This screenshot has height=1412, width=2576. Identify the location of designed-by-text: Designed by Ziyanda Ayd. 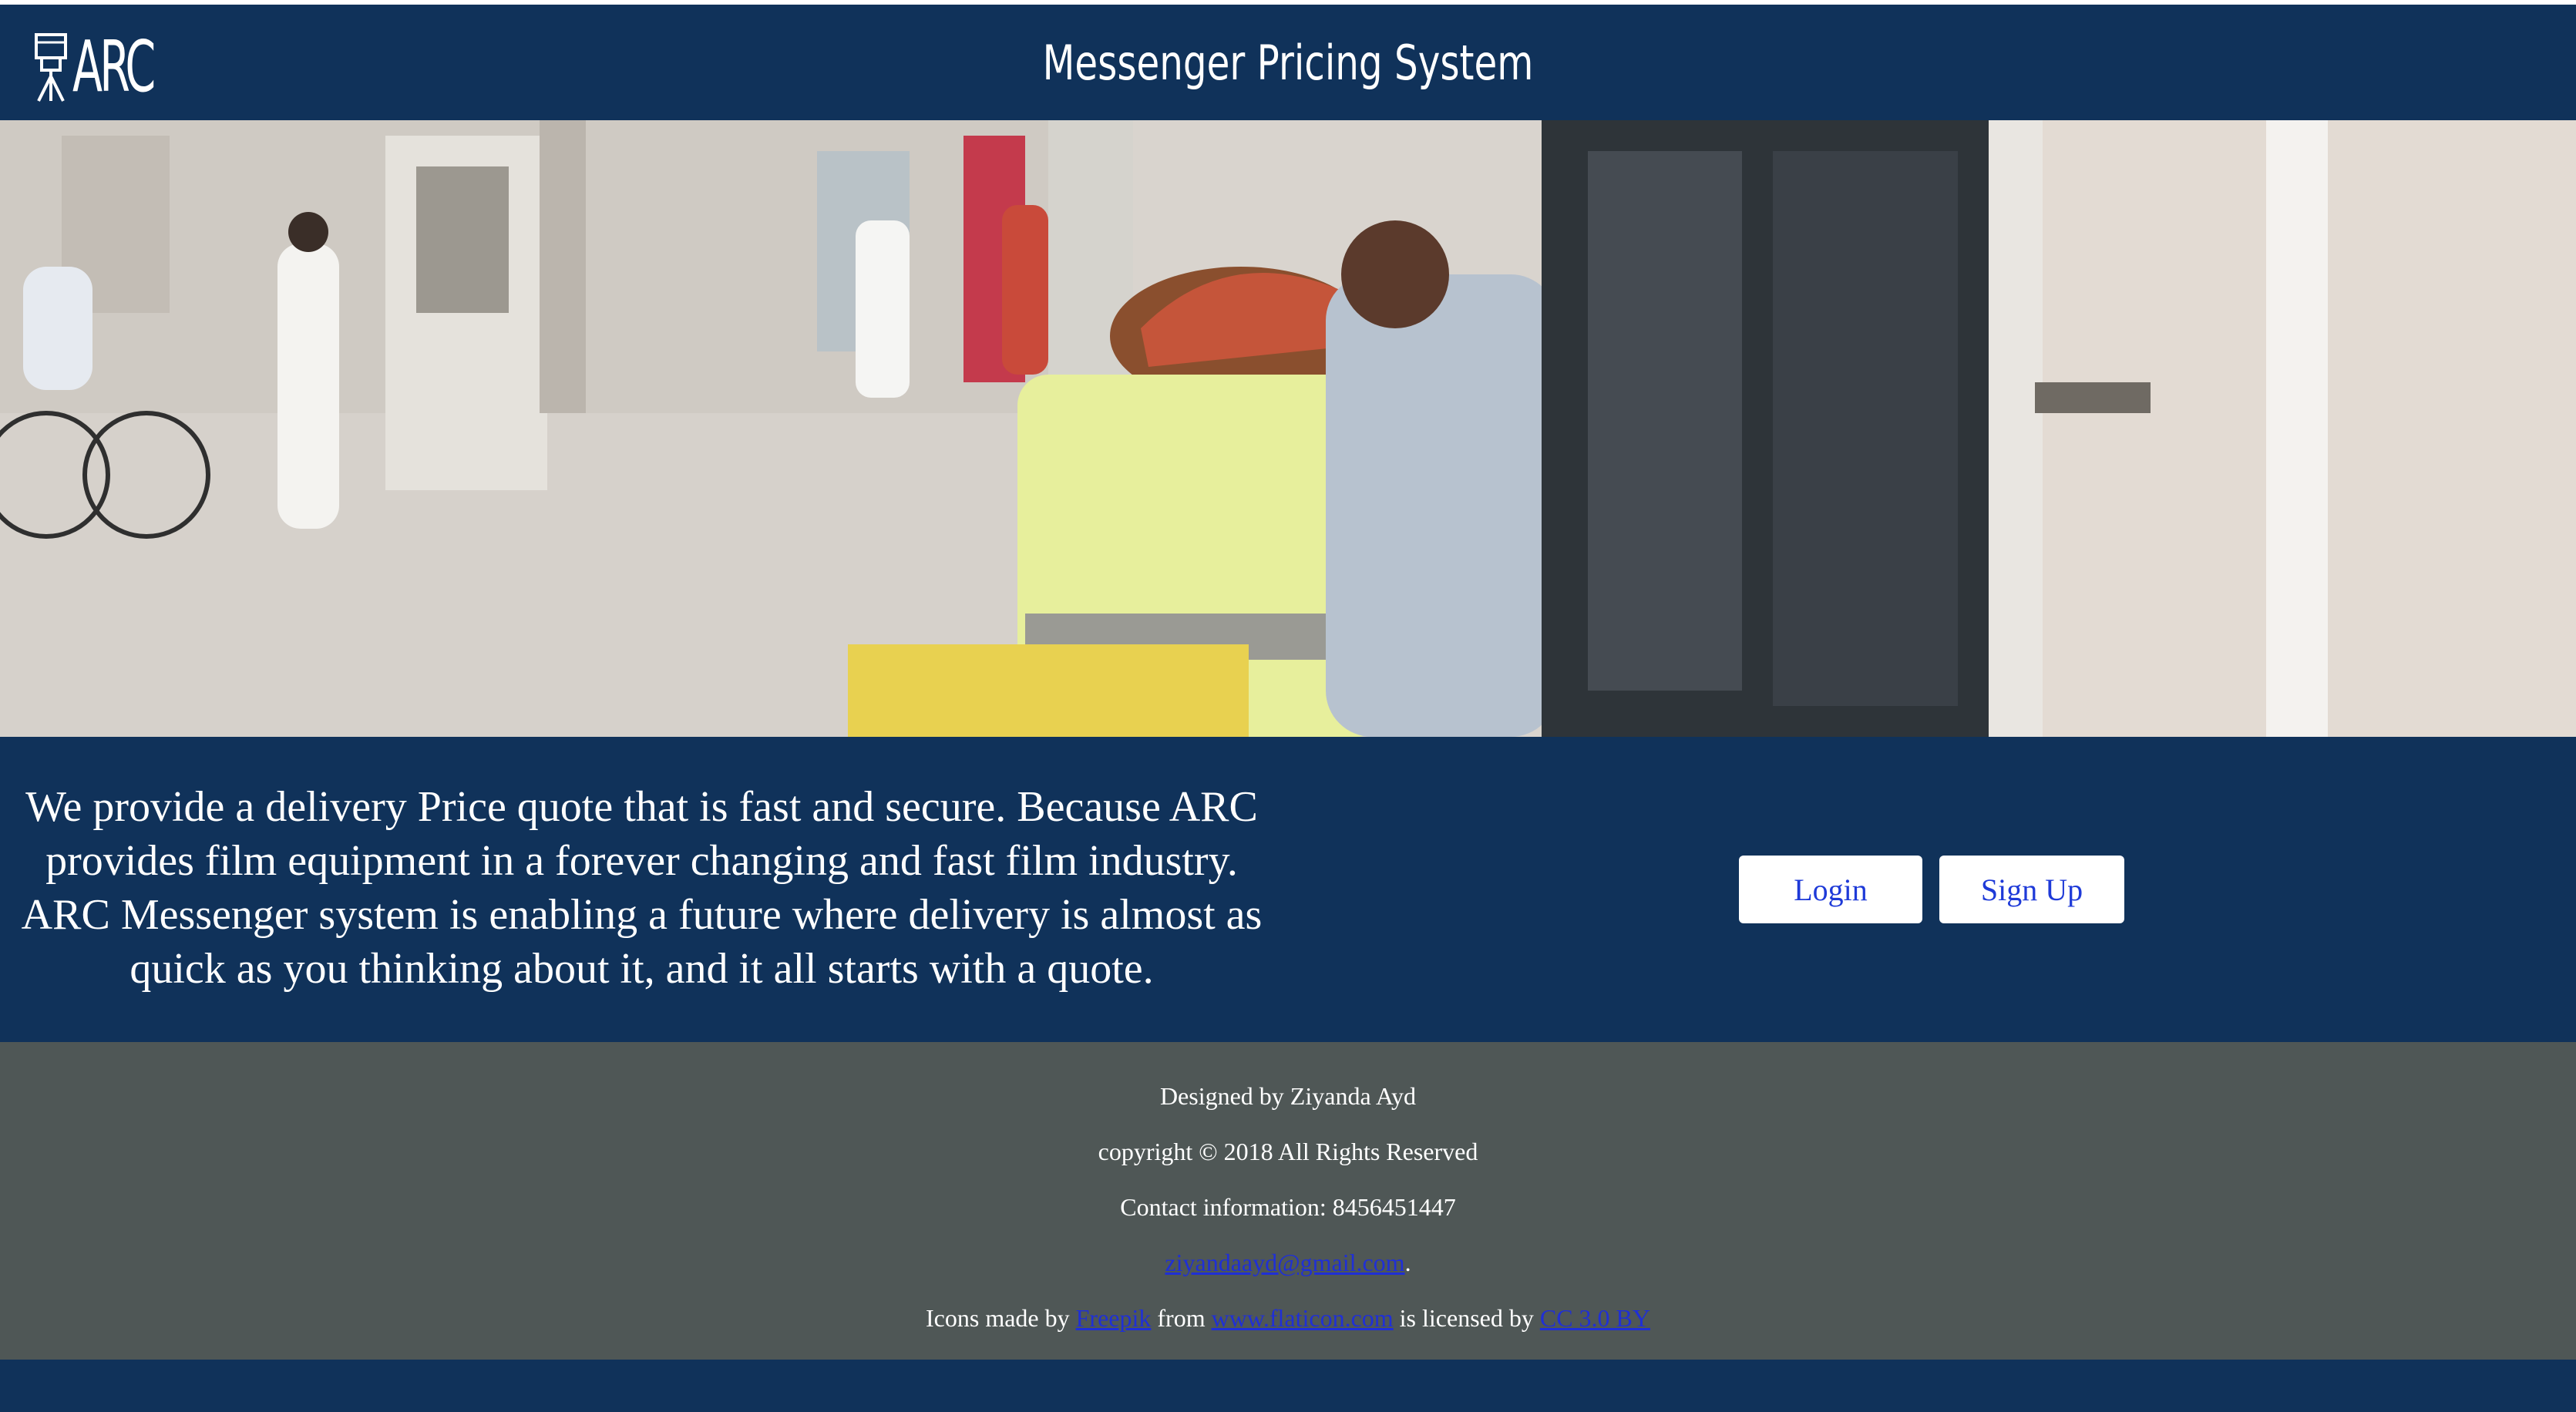
(1288, 1096).